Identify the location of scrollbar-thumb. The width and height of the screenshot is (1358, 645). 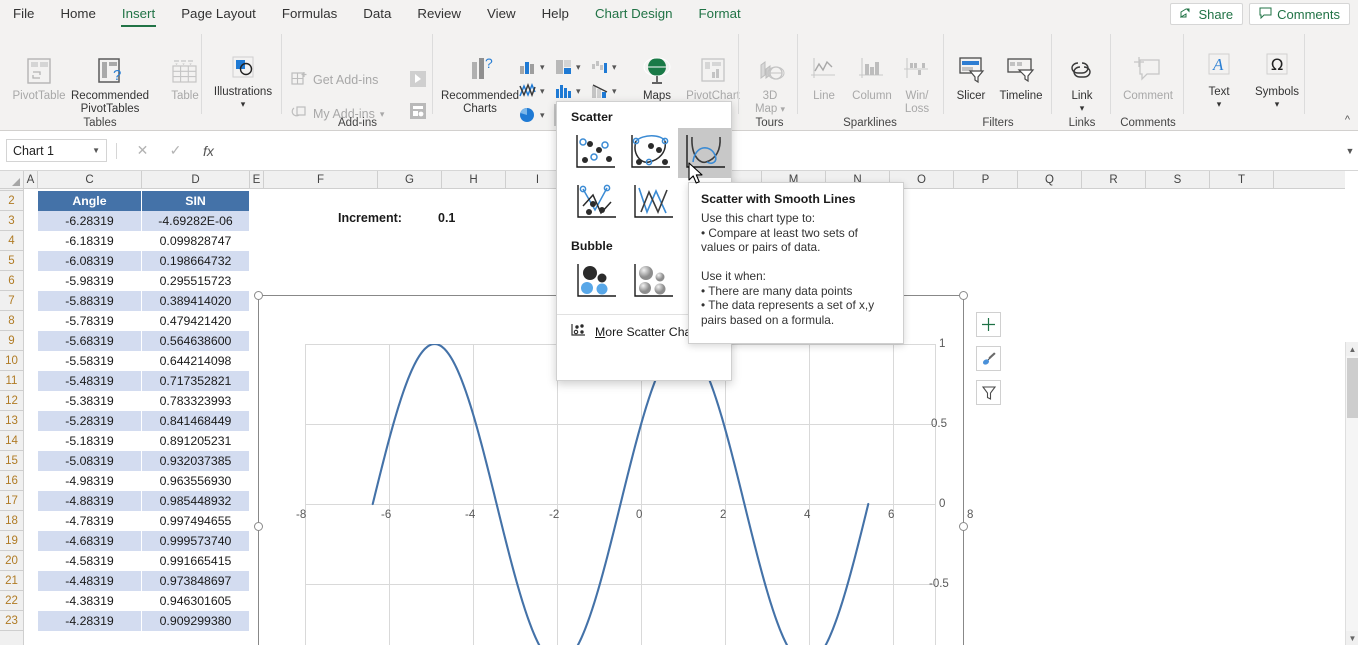
(1352, 388).